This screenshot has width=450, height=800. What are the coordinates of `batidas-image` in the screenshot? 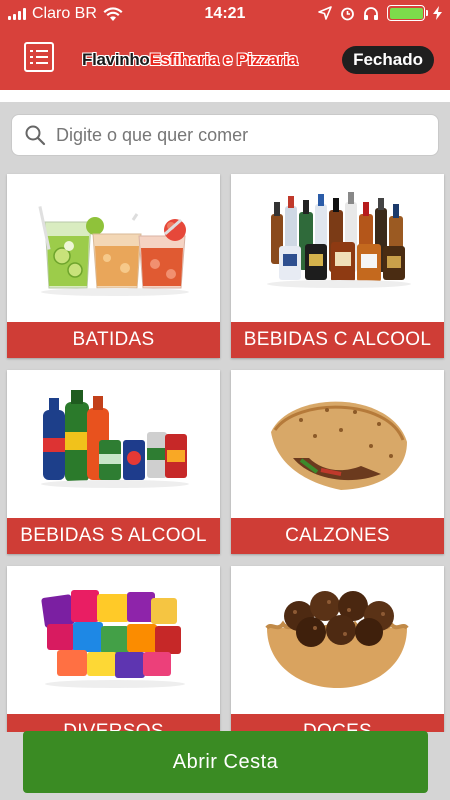 It's located at (113, 251).